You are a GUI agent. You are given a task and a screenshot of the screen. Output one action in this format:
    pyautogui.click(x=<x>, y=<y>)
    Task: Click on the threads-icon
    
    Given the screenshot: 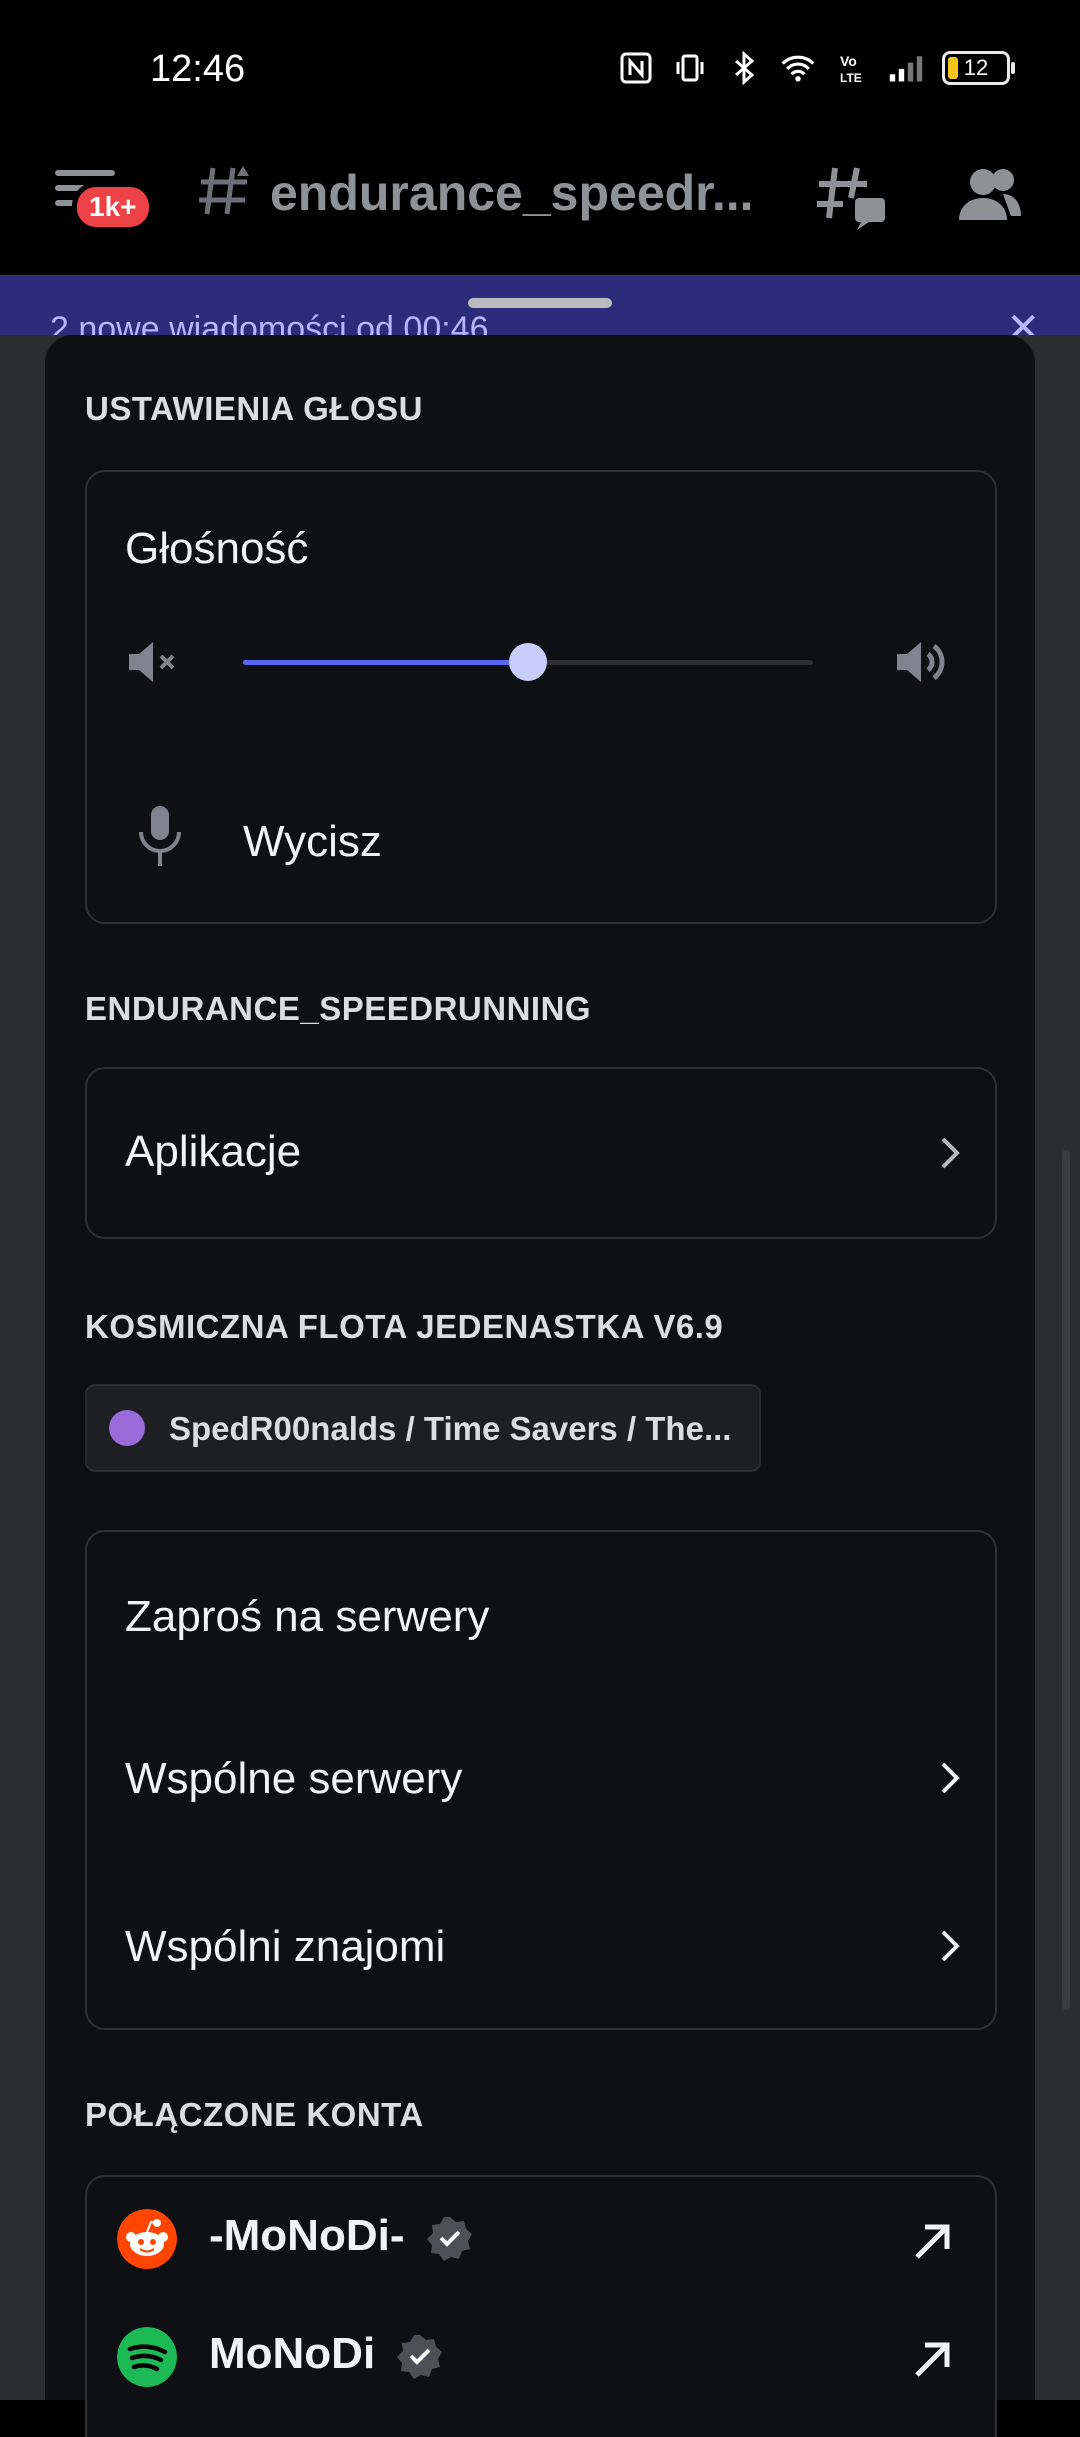 What is the action you would take?
    pyautogui.click(x=852, y=197)
    